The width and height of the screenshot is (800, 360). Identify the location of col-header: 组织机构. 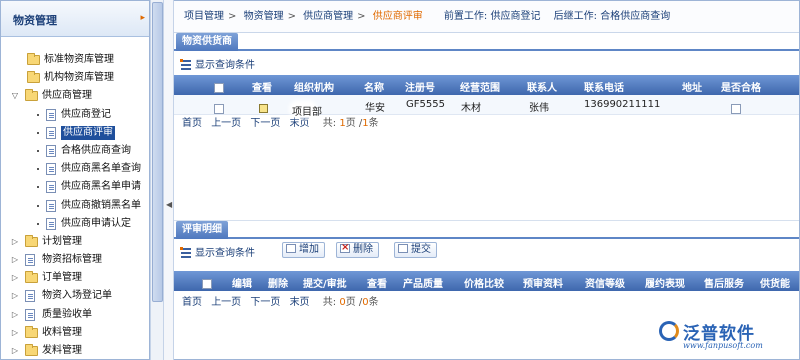
(314, 86).